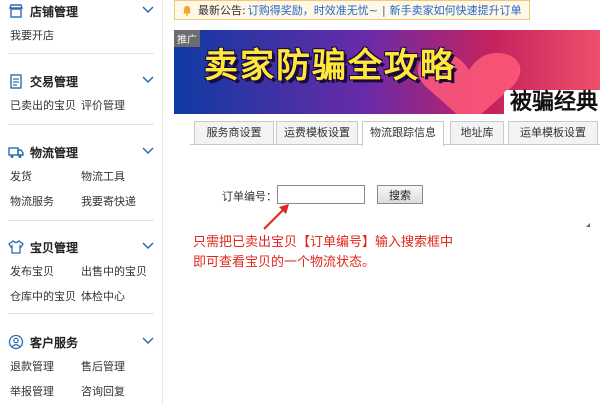  I want to click on announcement-link-reward: 订购得奖励，时效准无忧~, so click(313, 10).